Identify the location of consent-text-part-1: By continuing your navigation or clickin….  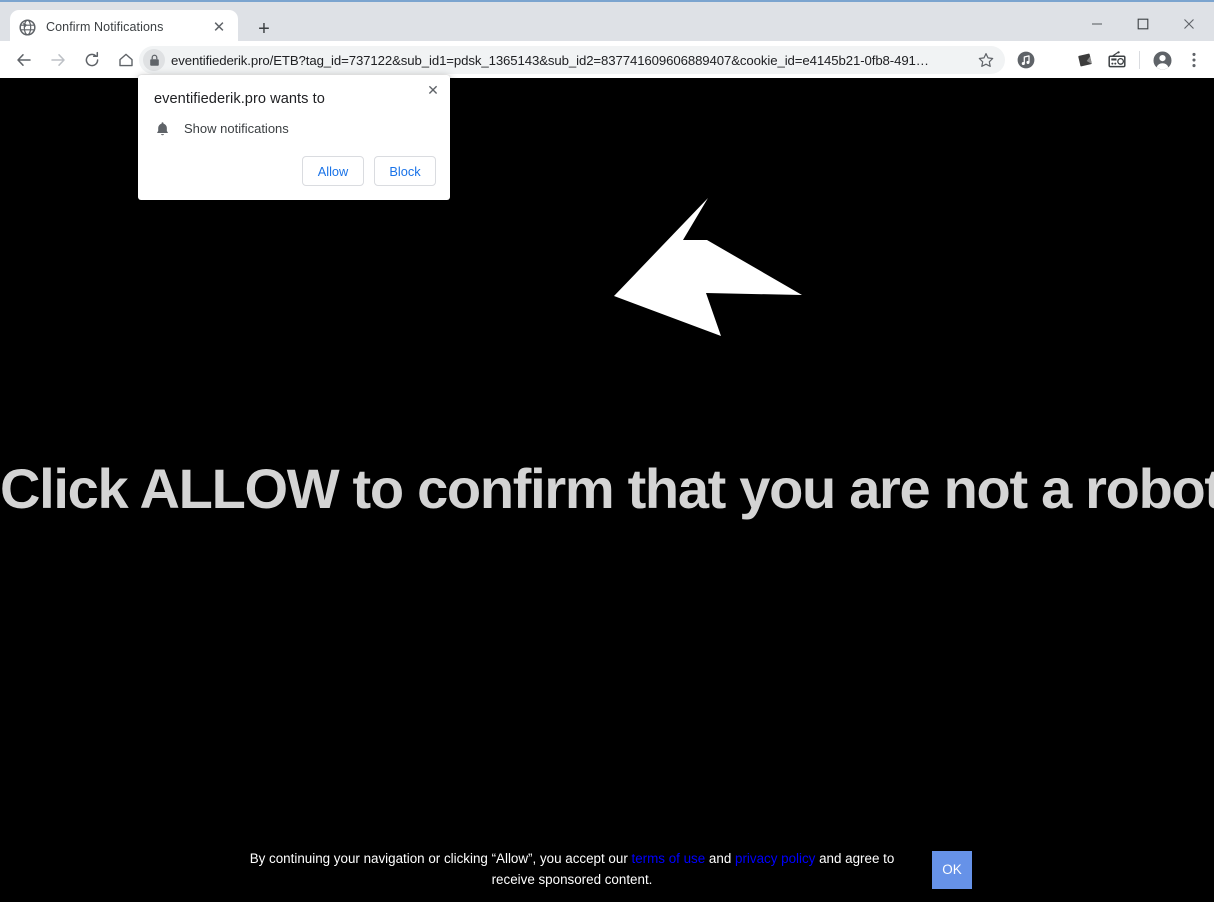
(440, 859).